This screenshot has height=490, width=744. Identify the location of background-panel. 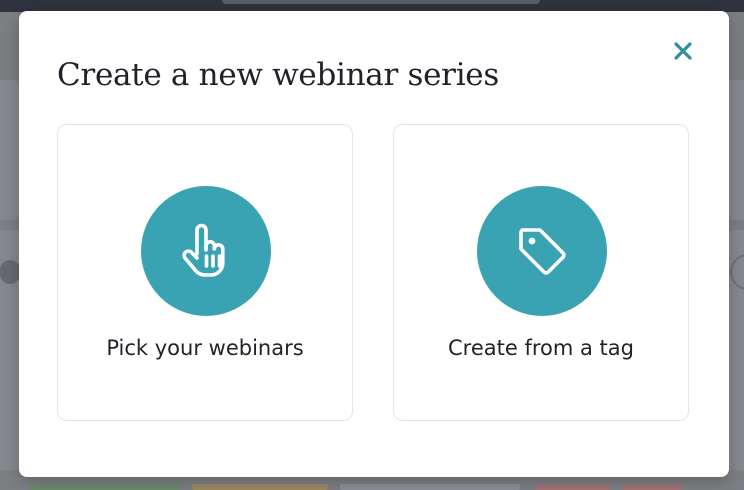
(10, 150).